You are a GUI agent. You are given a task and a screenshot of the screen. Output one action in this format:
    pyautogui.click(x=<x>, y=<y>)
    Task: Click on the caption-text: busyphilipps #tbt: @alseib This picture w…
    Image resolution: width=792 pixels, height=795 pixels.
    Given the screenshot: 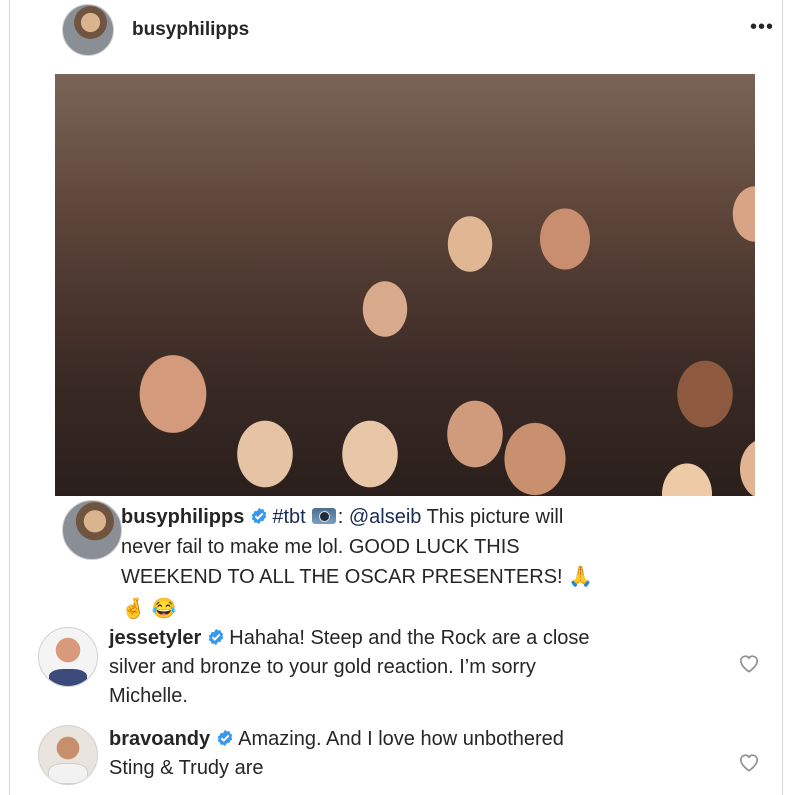 What is the action you would take?
    pyautogui.click(x=357, y=563)
    